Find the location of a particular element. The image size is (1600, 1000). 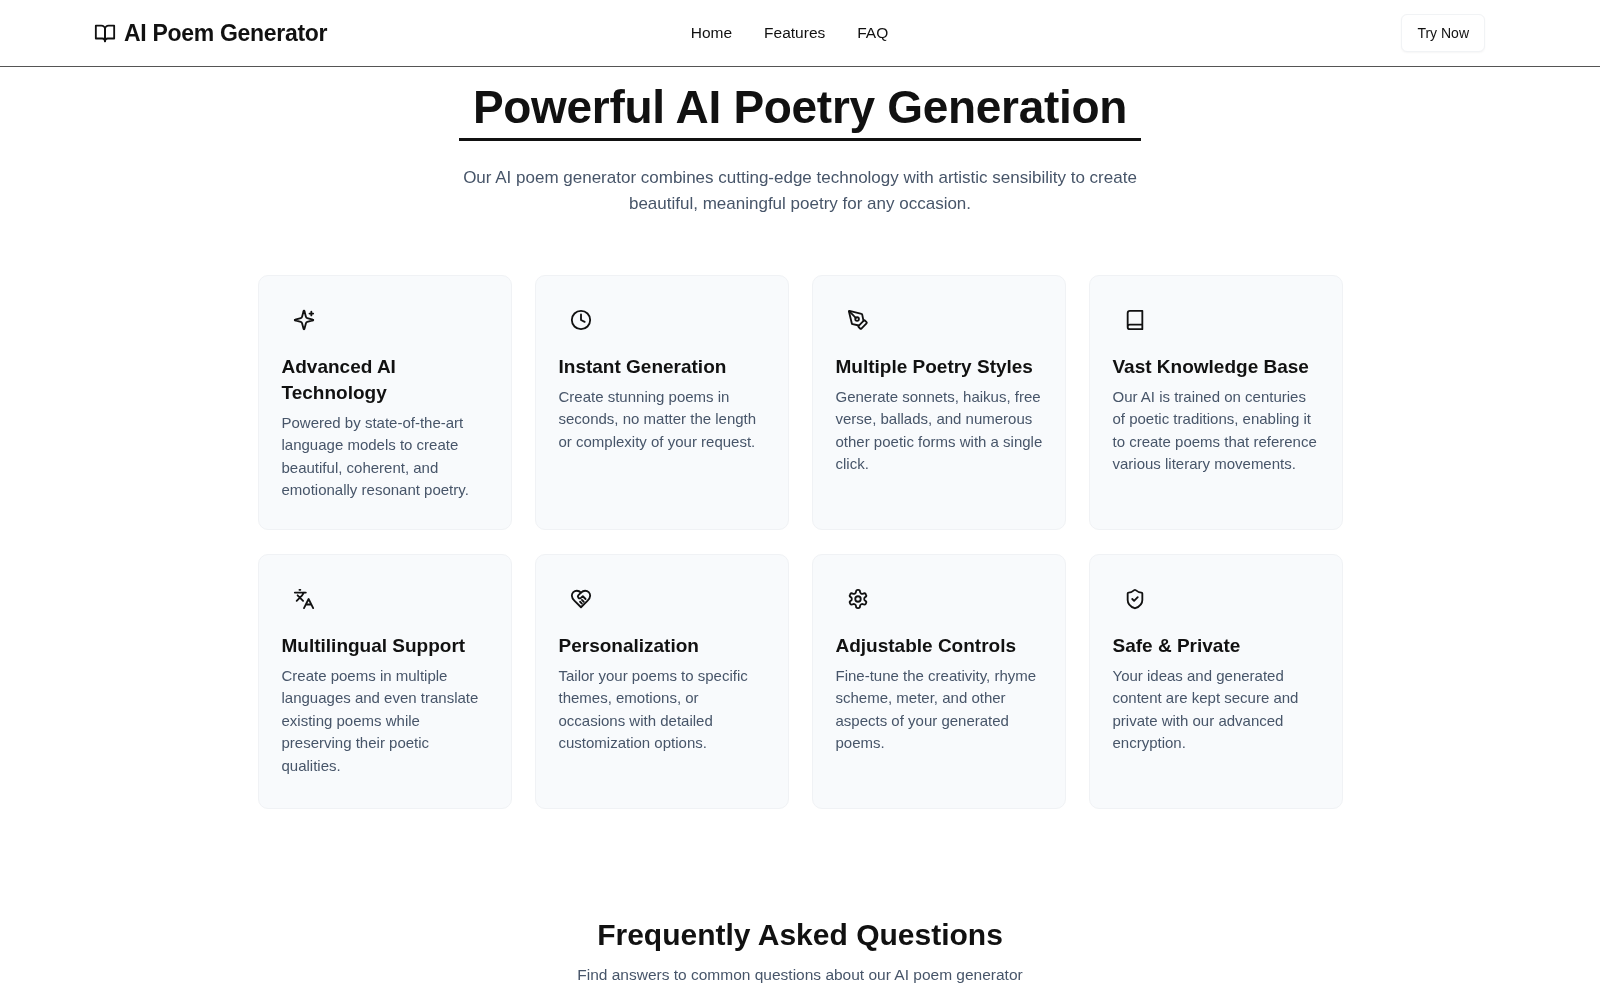

translate-icon is located at coordinates (303, 598).